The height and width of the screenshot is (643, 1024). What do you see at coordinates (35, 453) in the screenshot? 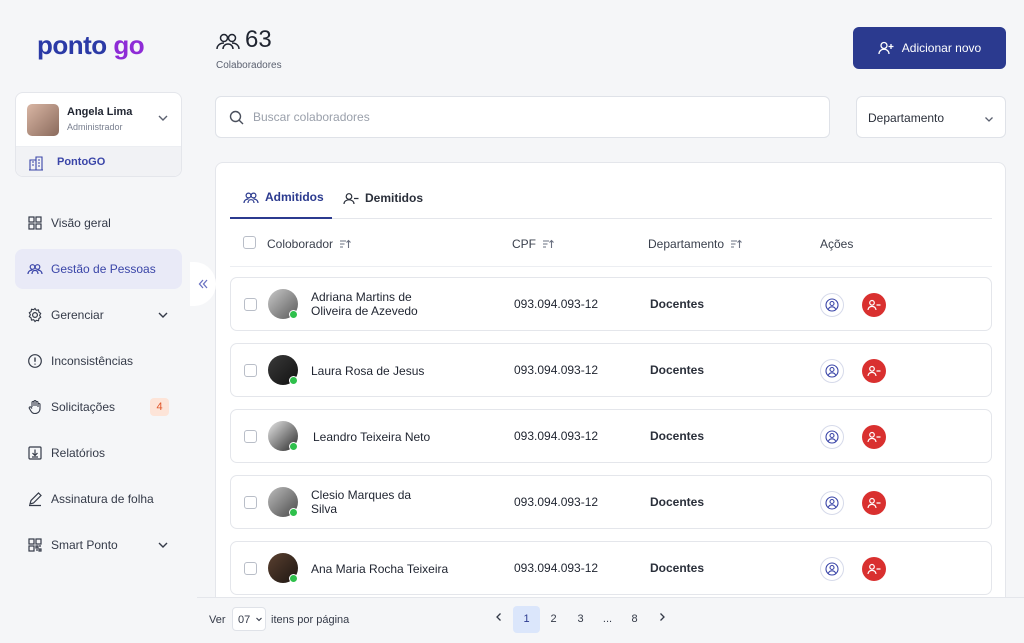
I see `download-icon` at bounding box center [35, 453].